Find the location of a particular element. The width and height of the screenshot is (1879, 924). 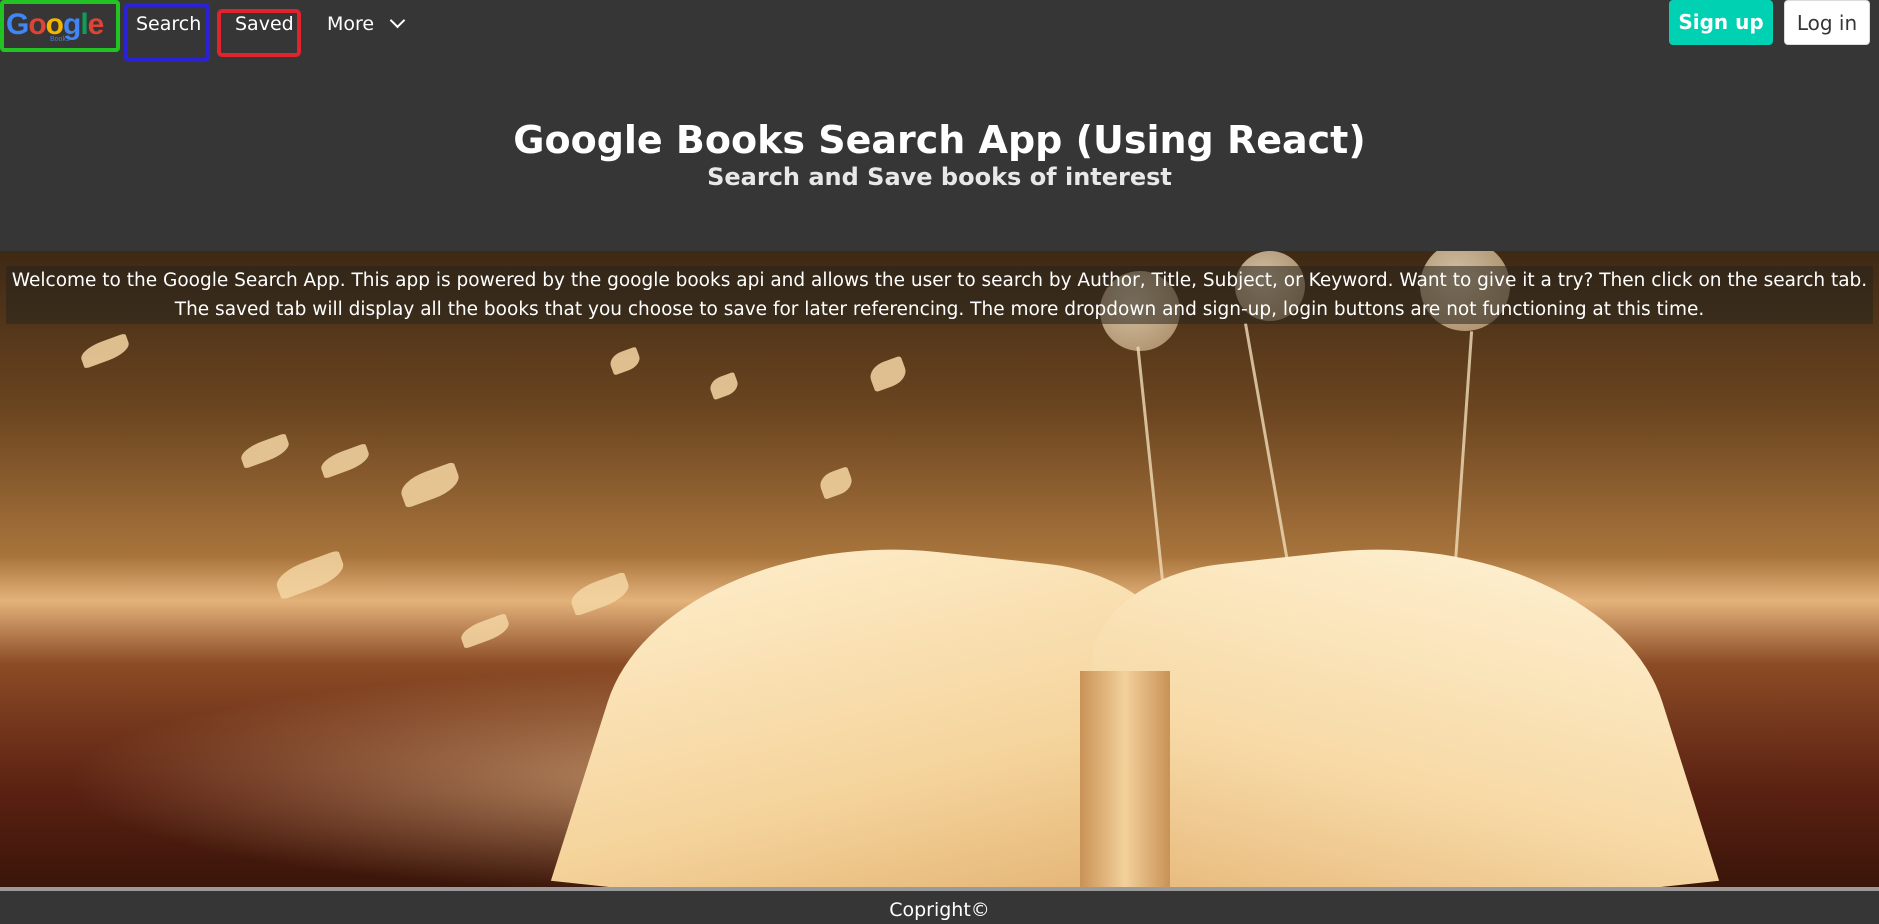

open-book-spine is located at coordinates (1125, 779).